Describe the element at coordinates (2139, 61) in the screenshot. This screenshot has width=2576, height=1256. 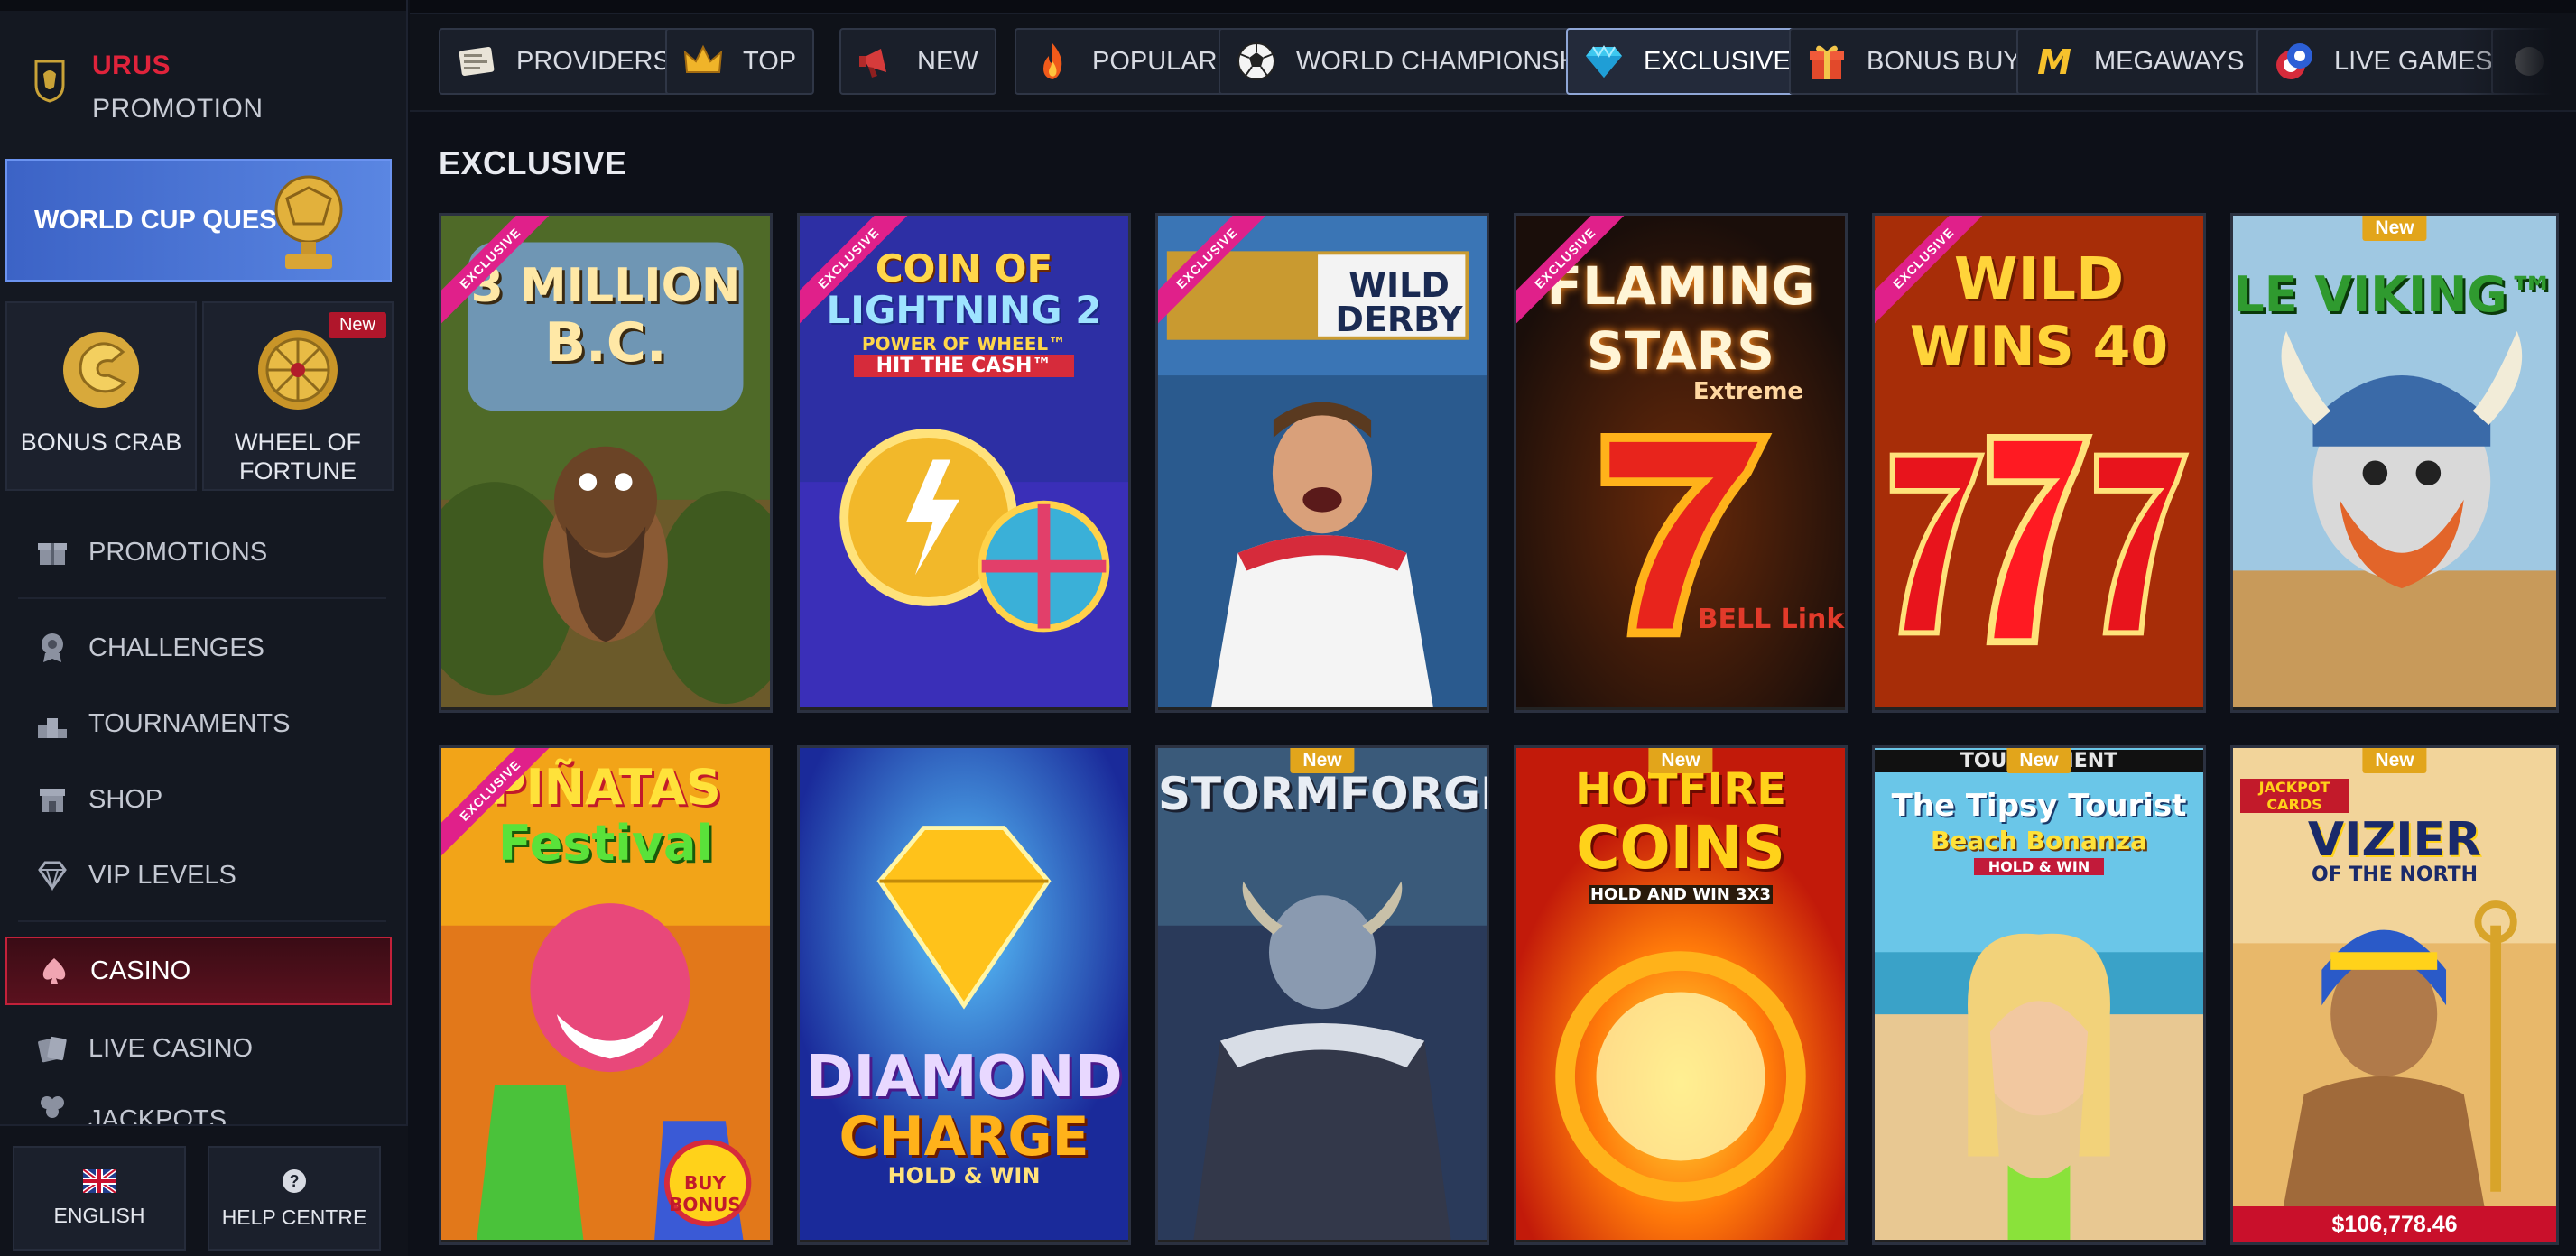
I see `category-megaways: M MEGAWAYS` at that location.